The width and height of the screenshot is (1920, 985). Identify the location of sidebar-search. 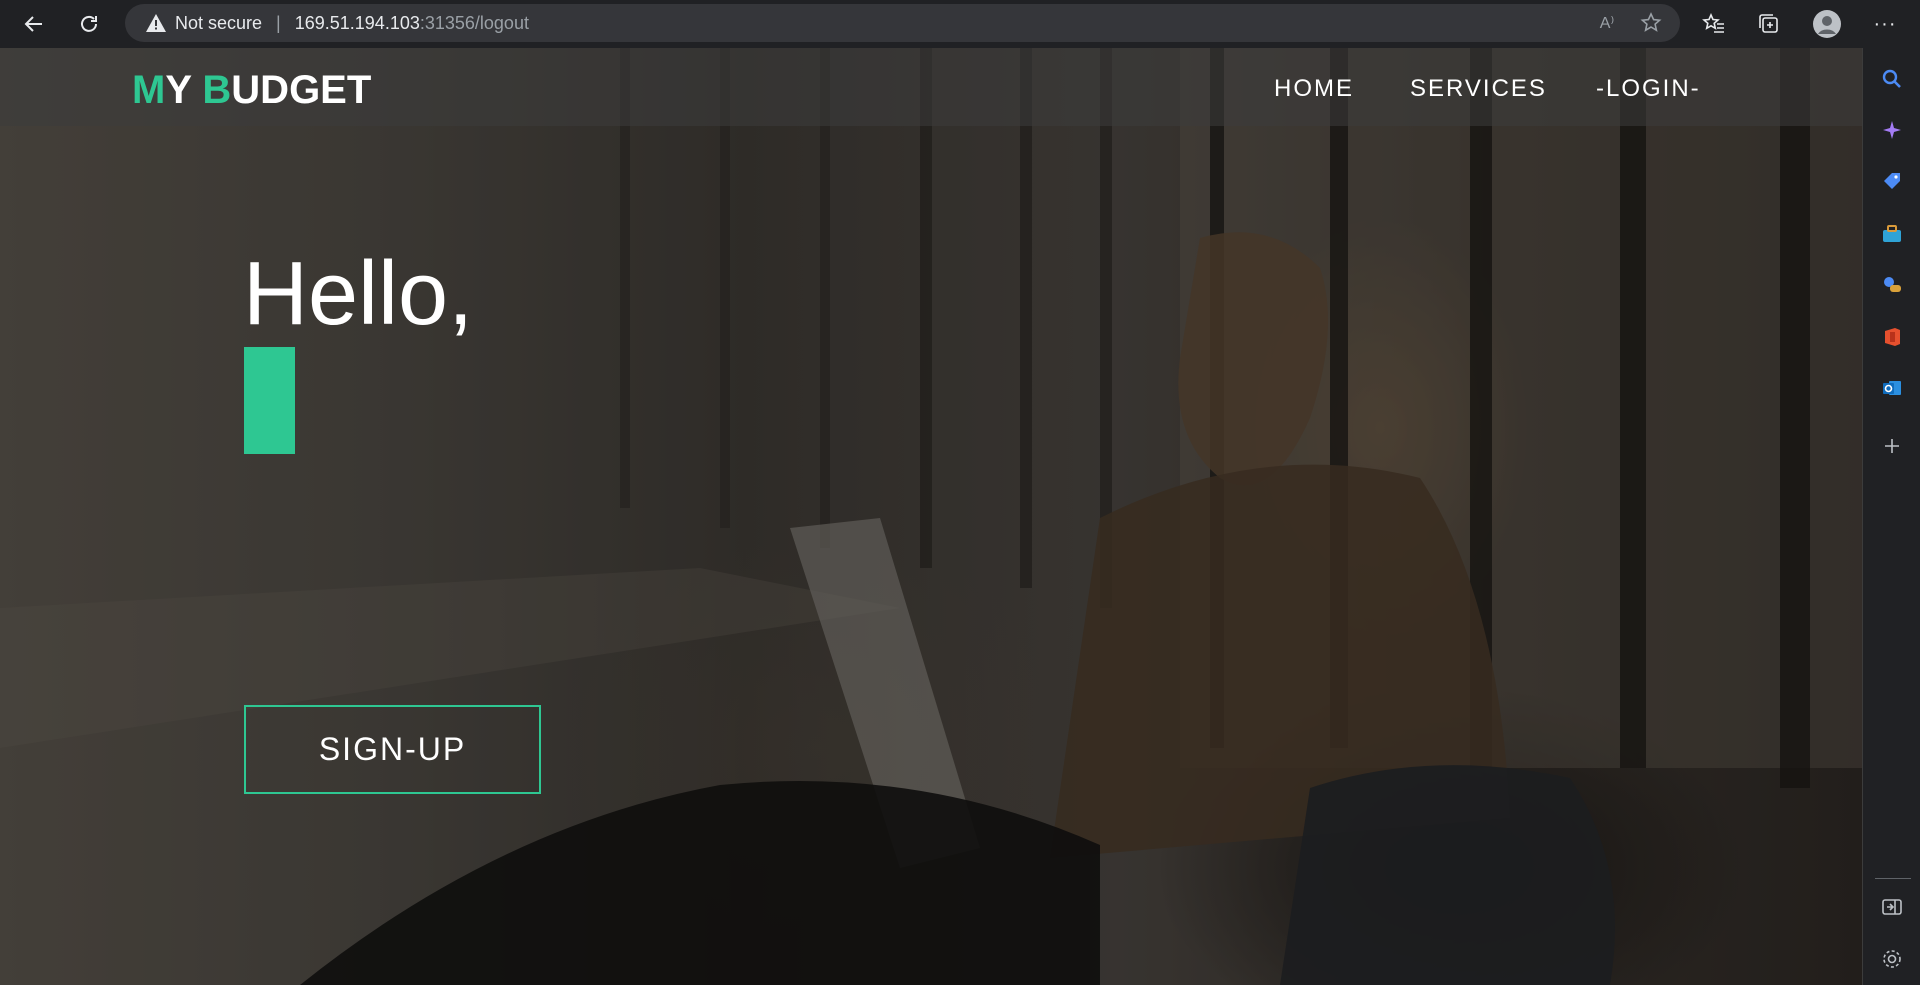
(1892, 79).